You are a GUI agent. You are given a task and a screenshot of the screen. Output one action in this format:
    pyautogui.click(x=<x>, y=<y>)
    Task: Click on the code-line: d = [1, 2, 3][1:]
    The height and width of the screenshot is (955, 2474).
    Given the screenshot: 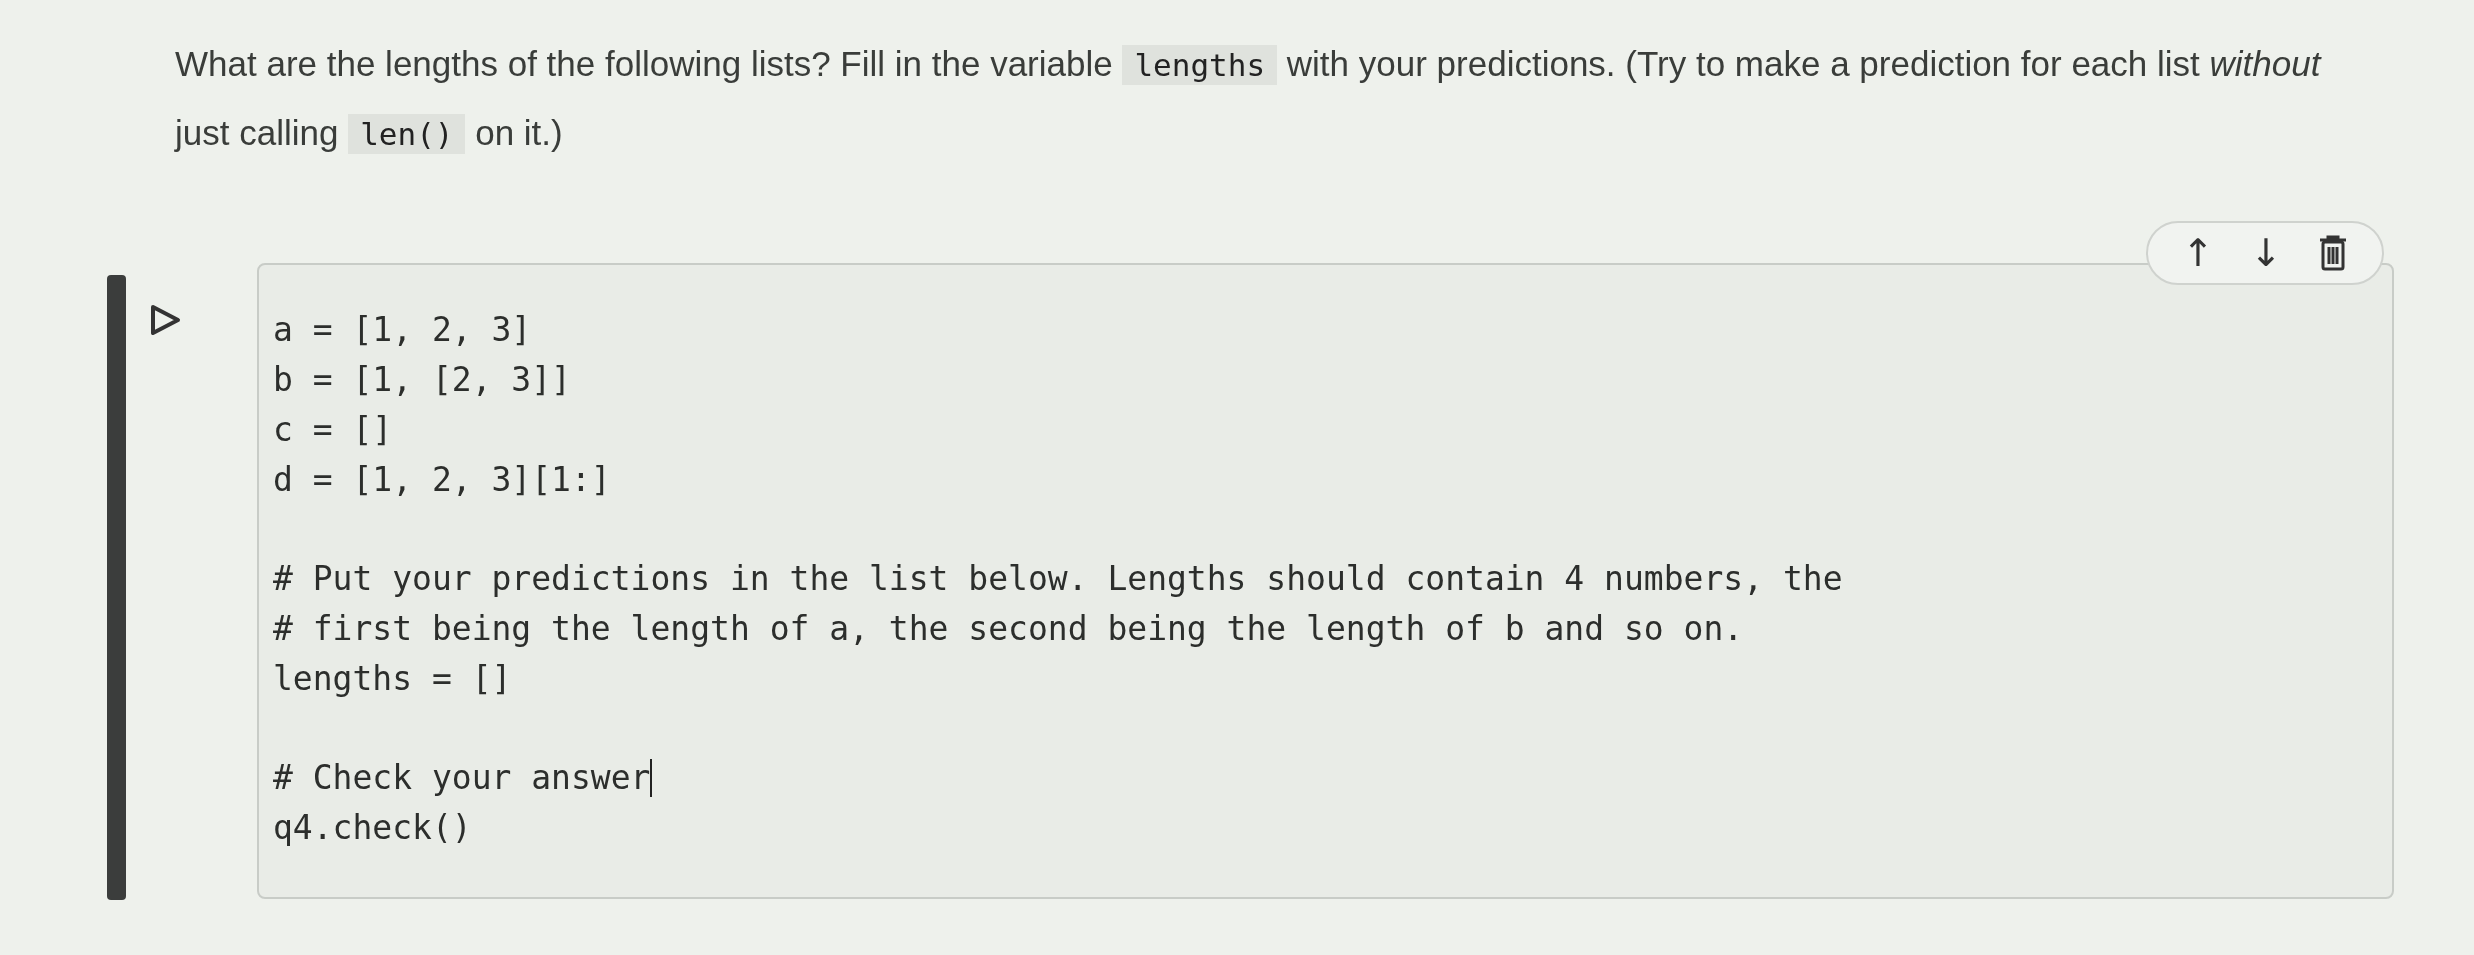 What is the action you would take?
    pyautogui.click(x=441, y=480)
    